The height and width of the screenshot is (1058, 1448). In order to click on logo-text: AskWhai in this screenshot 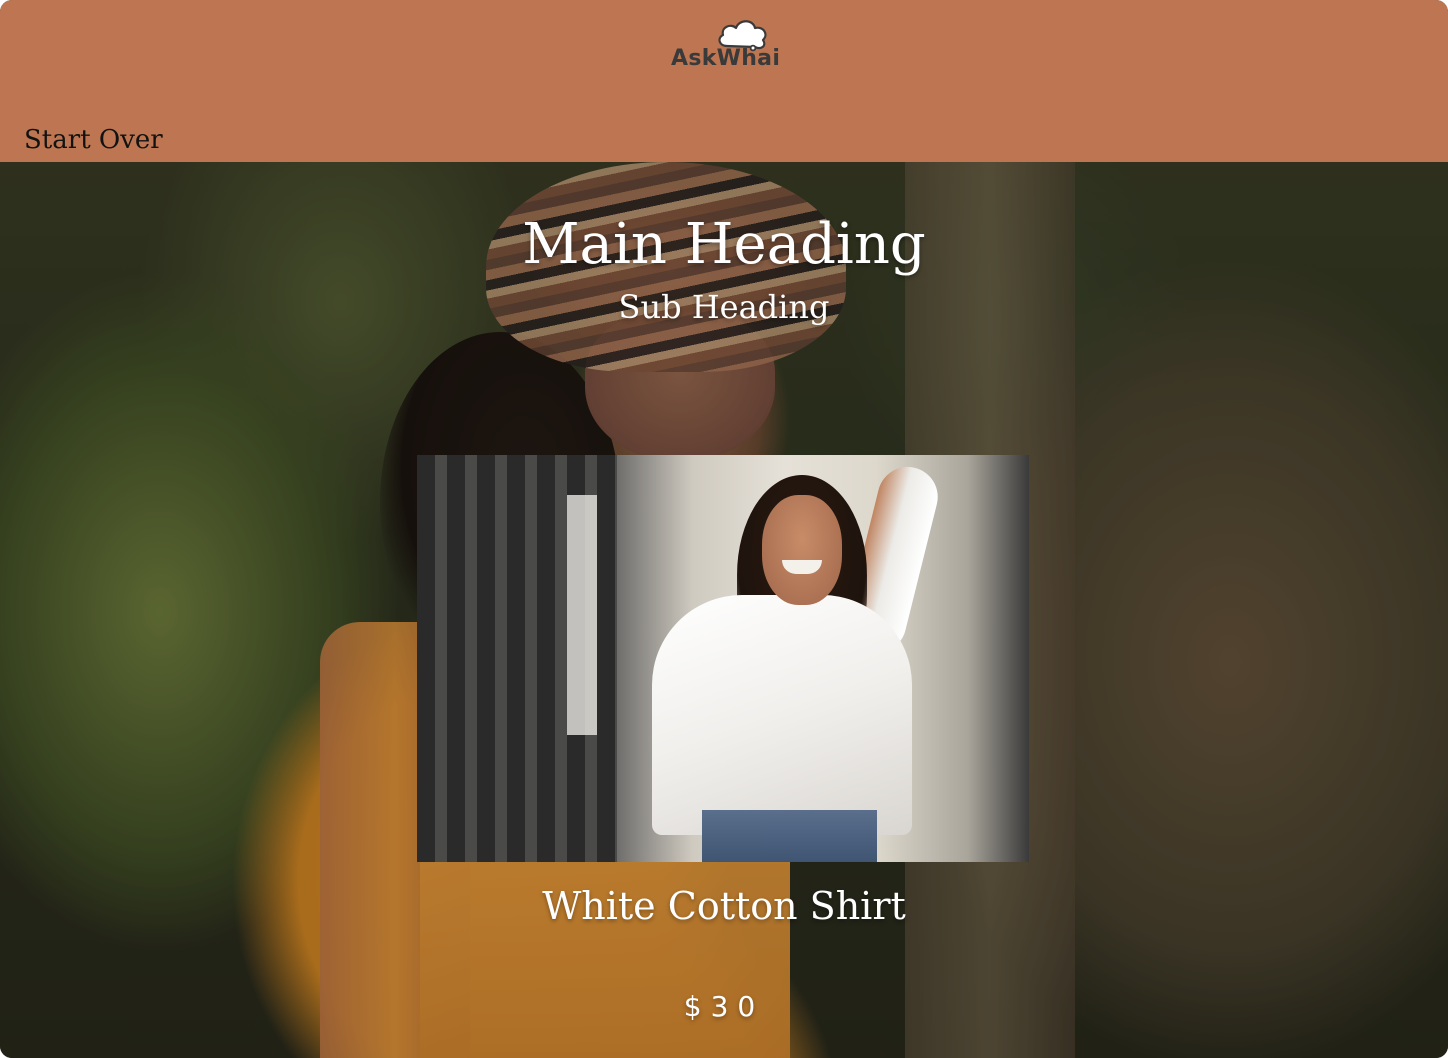, I will do `click(726, 58)`.